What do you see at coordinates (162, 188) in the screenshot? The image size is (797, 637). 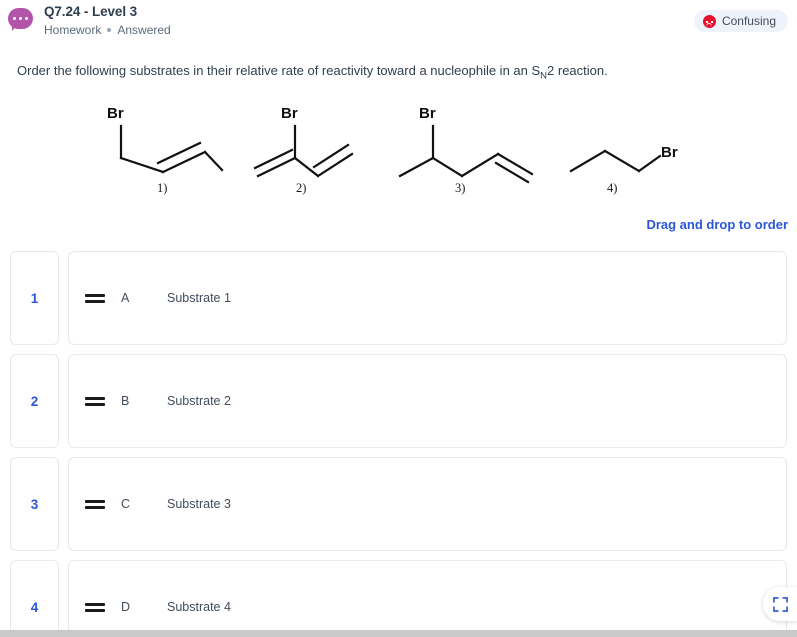 I see `structure-label-1: 1)` at bounding box center [162, 188].